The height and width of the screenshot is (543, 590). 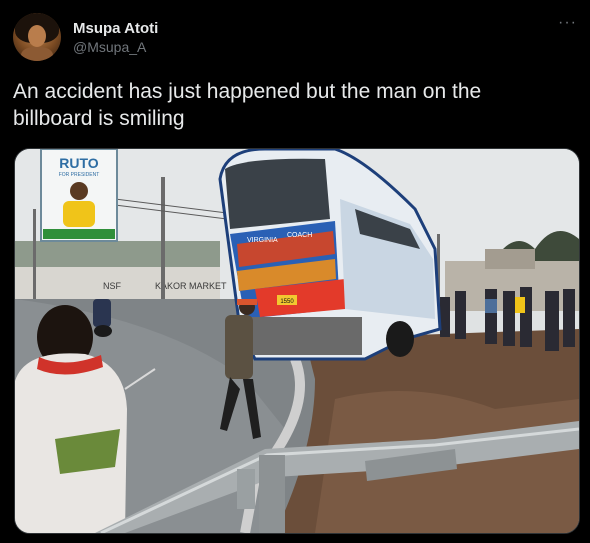 I want to click on bus-company-left: VIRGINIA, so click(x=262, y=240).